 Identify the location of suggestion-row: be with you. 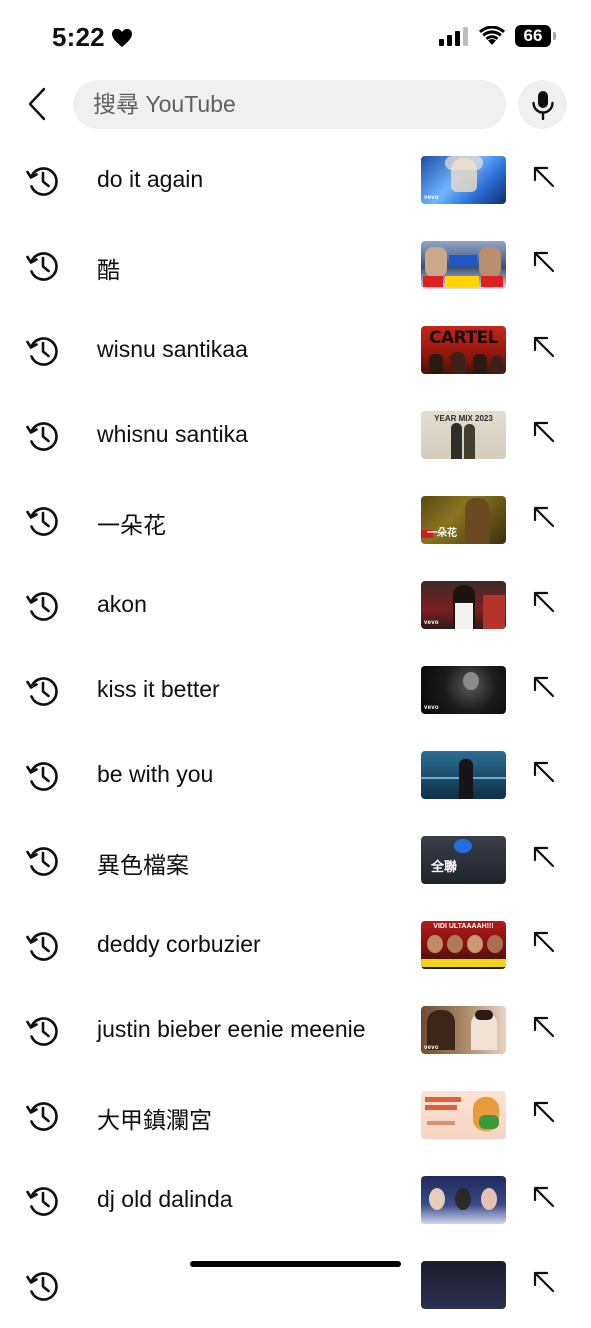
(295, 775).